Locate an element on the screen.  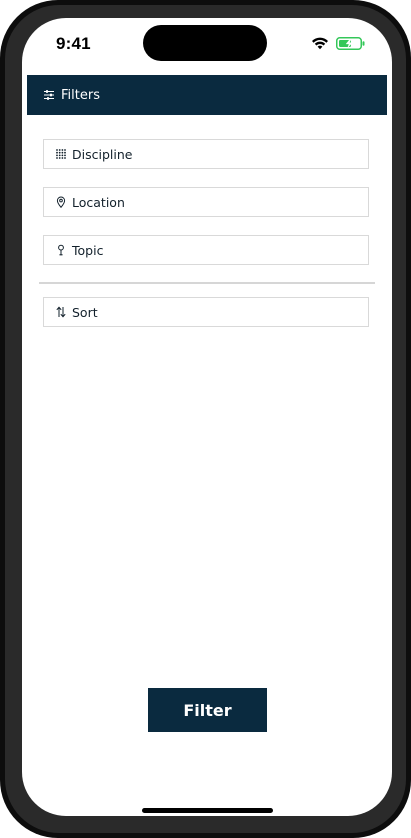
page-title: Filters is located at coordinates (80, 95).